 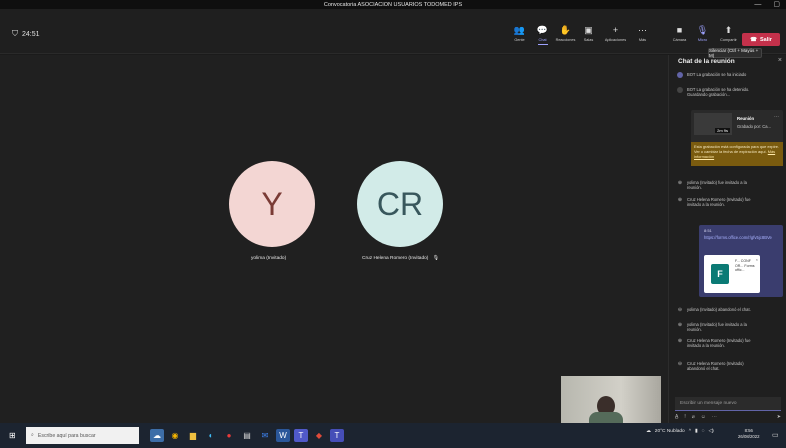 I want to click on toolbar-label: Salas, so click(x=588, y=40).